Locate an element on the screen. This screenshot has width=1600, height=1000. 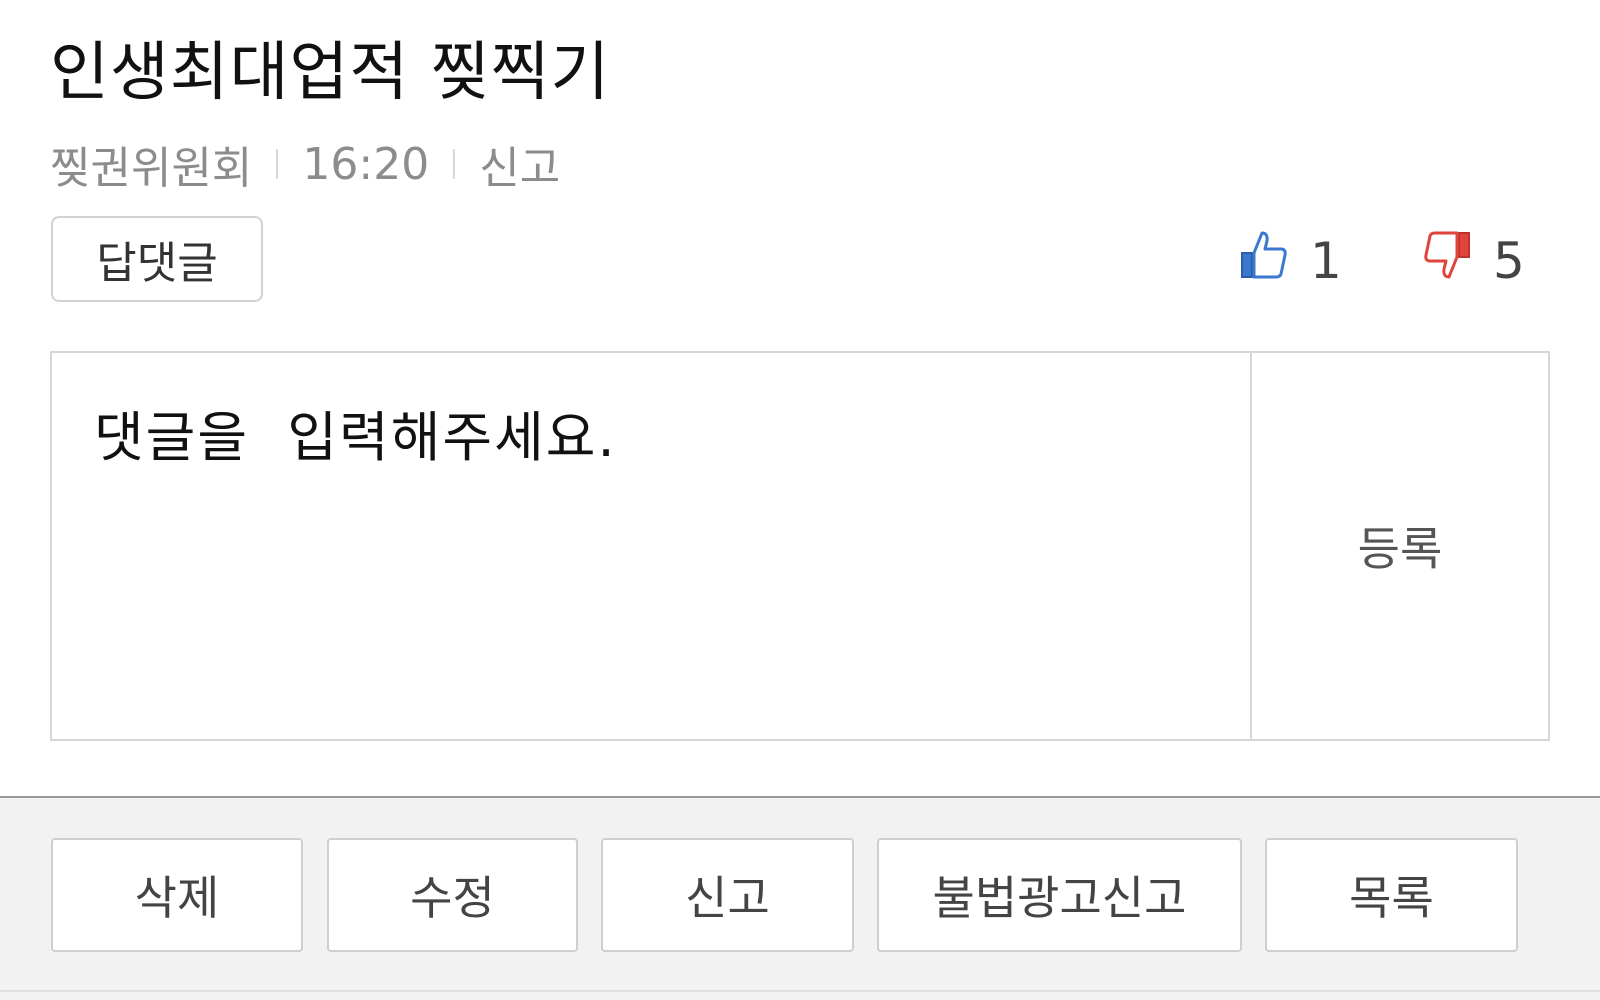
report-button: 신고 is located at coordinates (727, 895).